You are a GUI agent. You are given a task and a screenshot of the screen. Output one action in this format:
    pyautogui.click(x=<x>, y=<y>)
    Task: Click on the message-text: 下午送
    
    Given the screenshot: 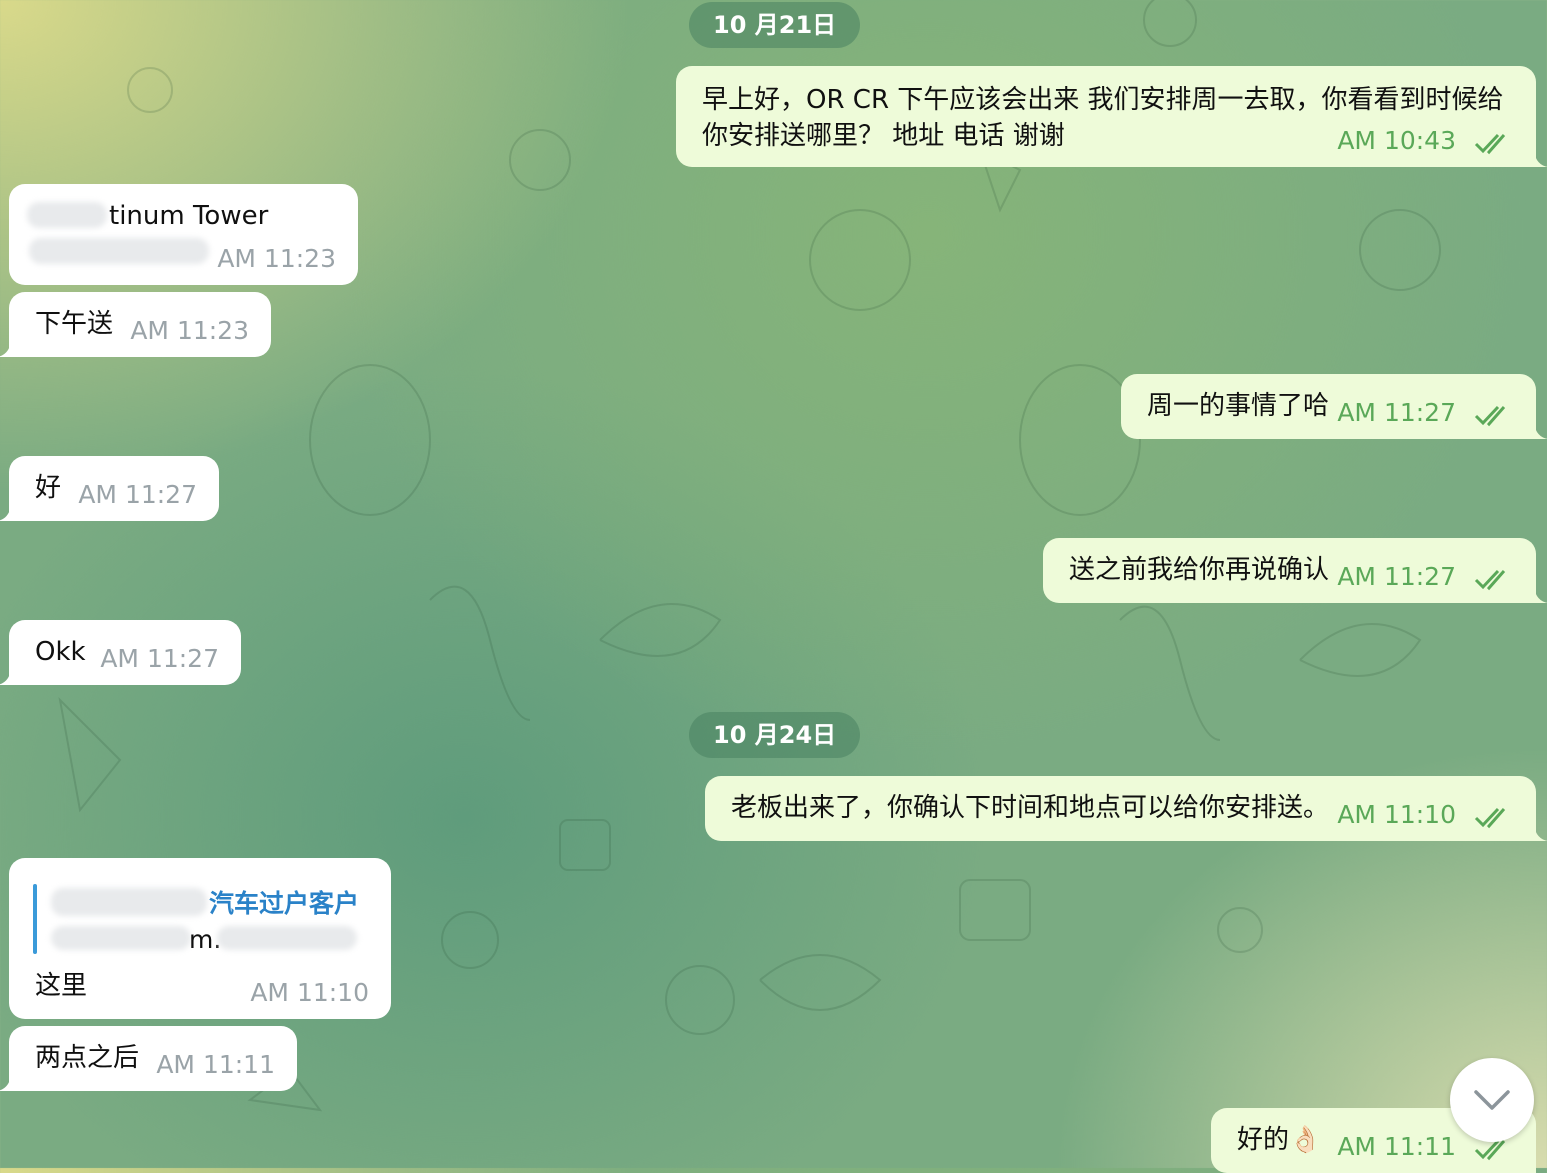 What is the action you would take?
    pyautogui.click(x=74, y=324)
    